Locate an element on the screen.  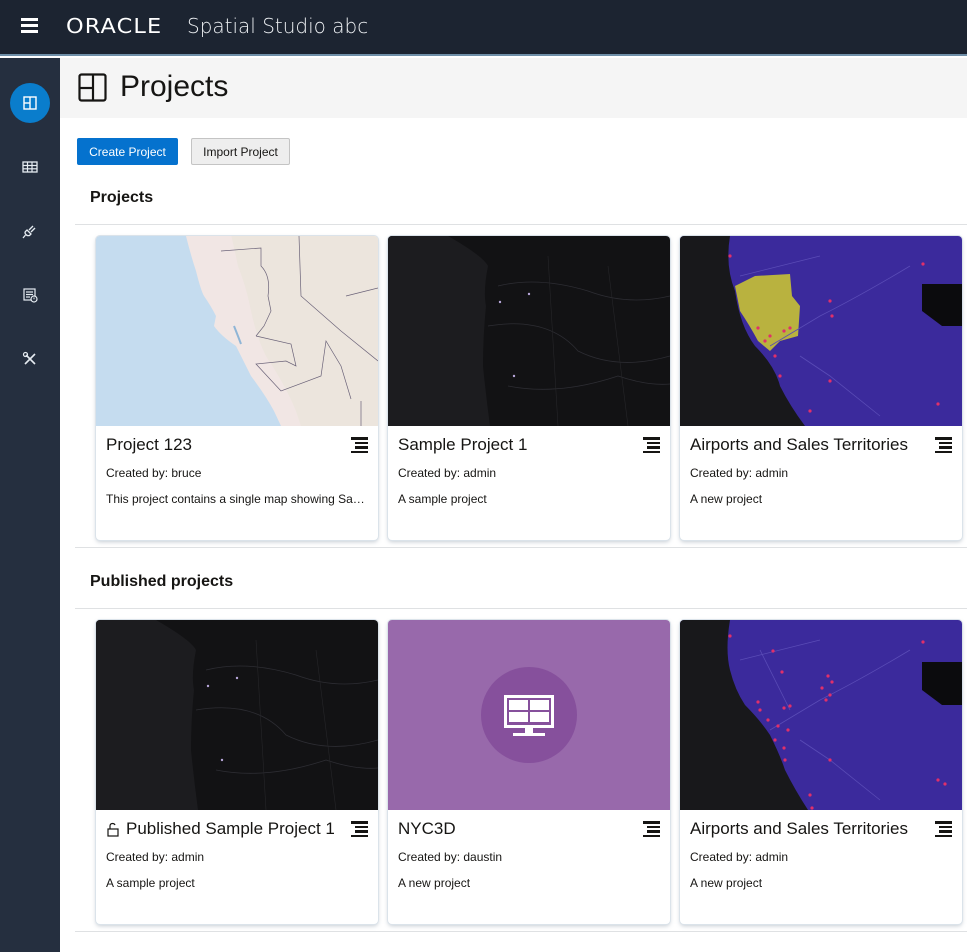
page-title: Projects is located at coordinates (174, 86).